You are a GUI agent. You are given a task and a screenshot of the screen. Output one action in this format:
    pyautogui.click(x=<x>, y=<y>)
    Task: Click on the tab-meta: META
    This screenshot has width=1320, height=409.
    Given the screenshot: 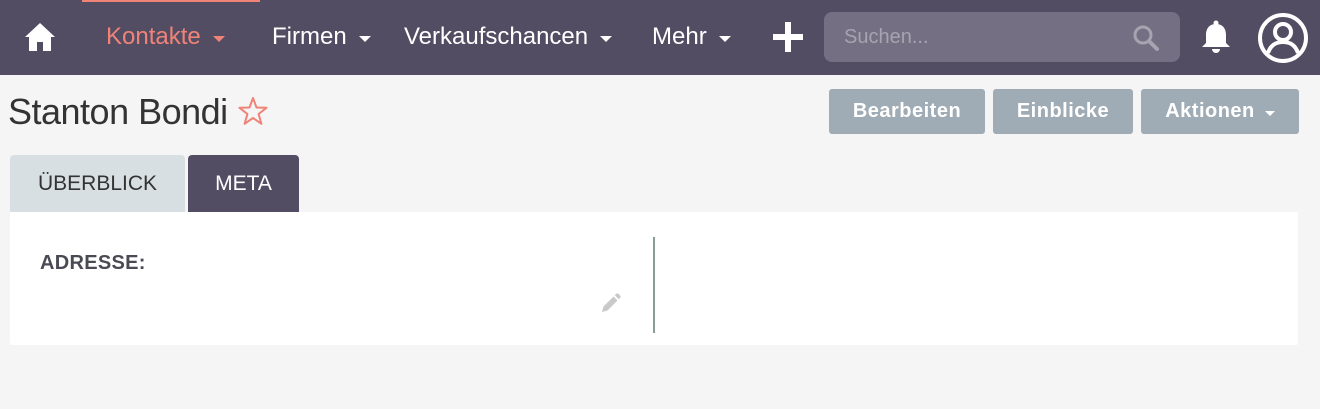 What is the action you would take?
    pyautogui.click(x=243, y=183)
    